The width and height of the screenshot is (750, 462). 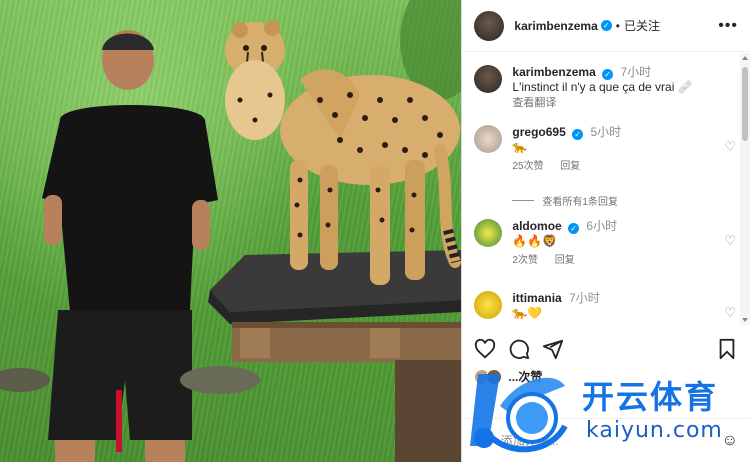 What do you see at coordinates (538, 132) in the screenshot?
I see `comment-username: grego695` at bounding box center [538, 132].